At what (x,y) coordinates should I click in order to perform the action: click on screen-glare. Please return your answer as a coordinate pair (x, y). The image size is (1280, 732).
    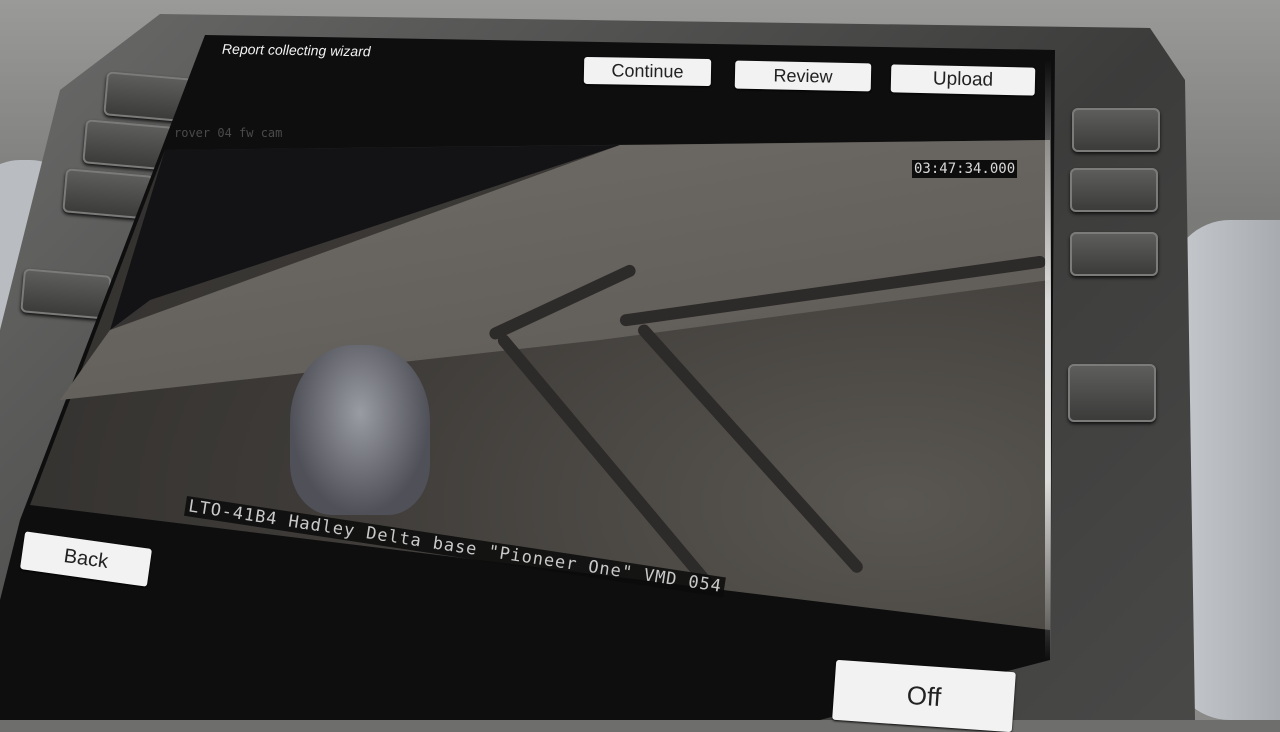
    Looking at the image, I should click on (1048, 360).